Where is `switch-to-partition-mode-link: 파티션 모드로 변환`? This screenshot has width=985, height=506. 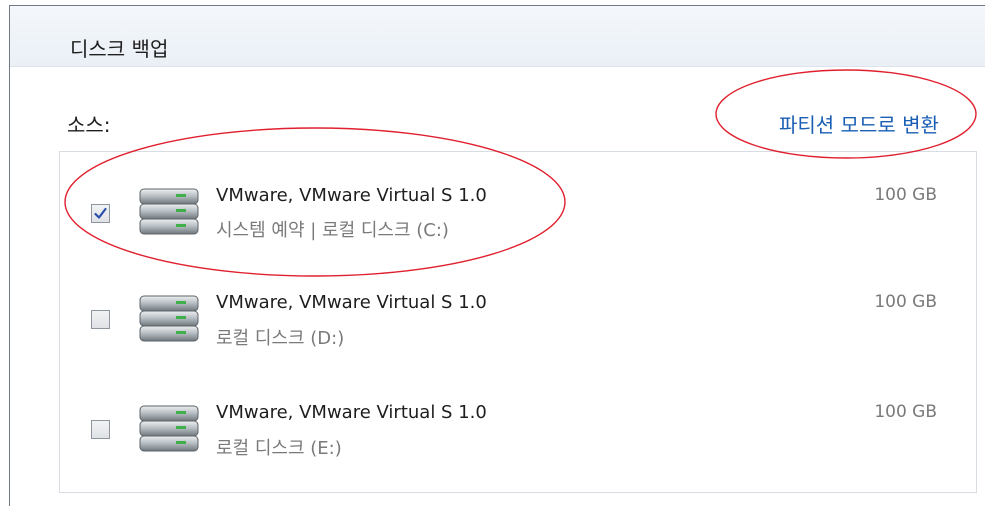 switch-to-partition-mode-link: 파티션 모드로 변환 is located at coordinates (859, 123).